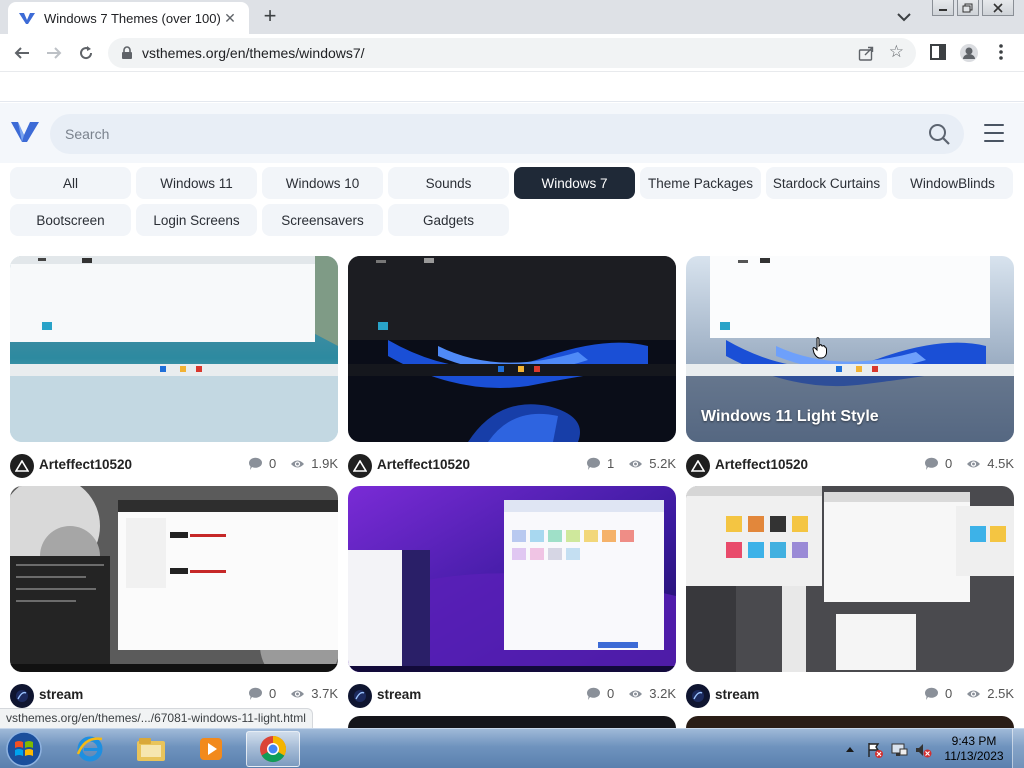 This screenshot has height=768, width=1024. What do you see at coordinates (866, 53) in the screenshot?
I see `share-icon` at bounding box center [866, 53].